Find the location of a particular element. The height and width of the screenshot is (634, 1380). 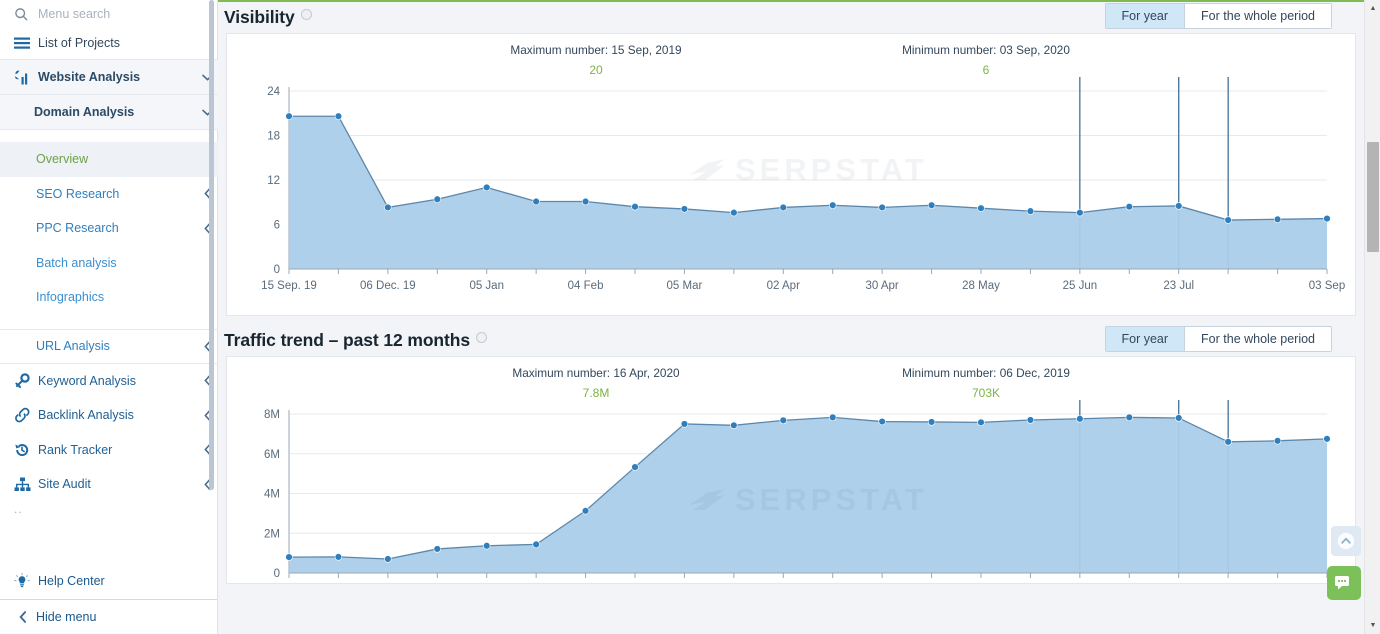

sidebar-item-label: List of Projects is located at coordinates (79, 42).